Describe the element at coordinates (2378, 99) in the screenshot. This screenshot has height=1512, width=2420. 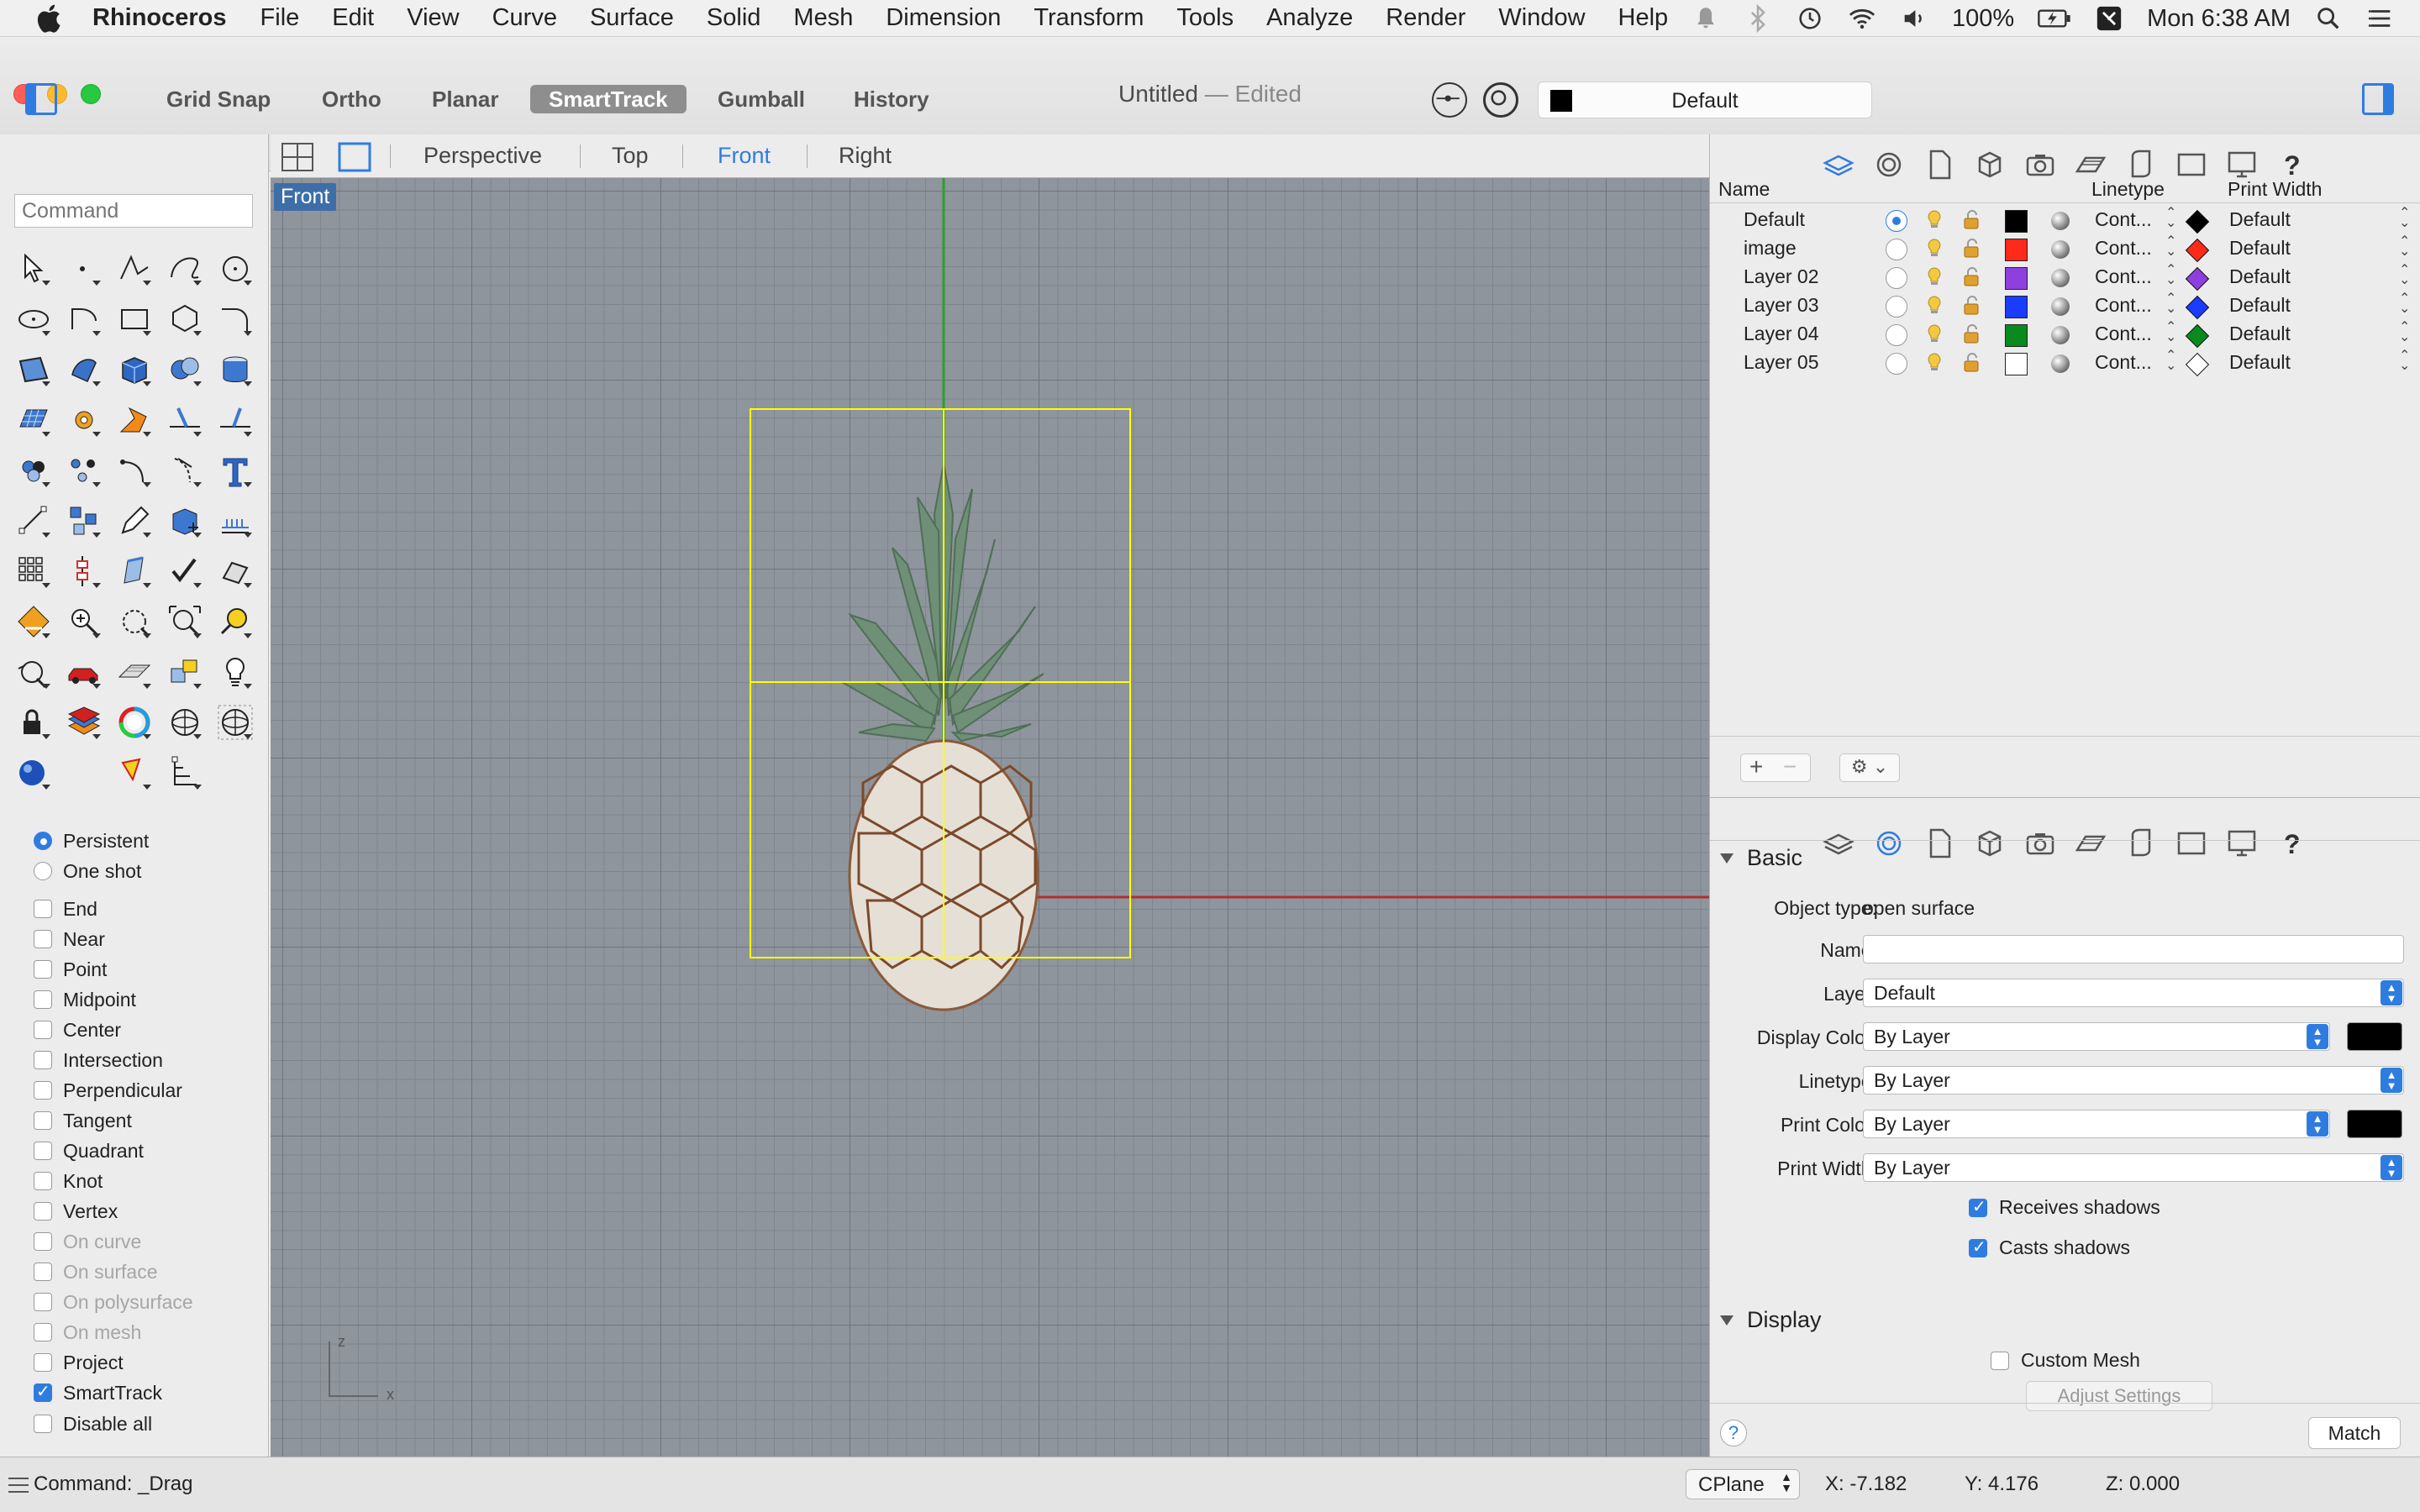
I see `right-sidebar-toggle-icon` at that location.